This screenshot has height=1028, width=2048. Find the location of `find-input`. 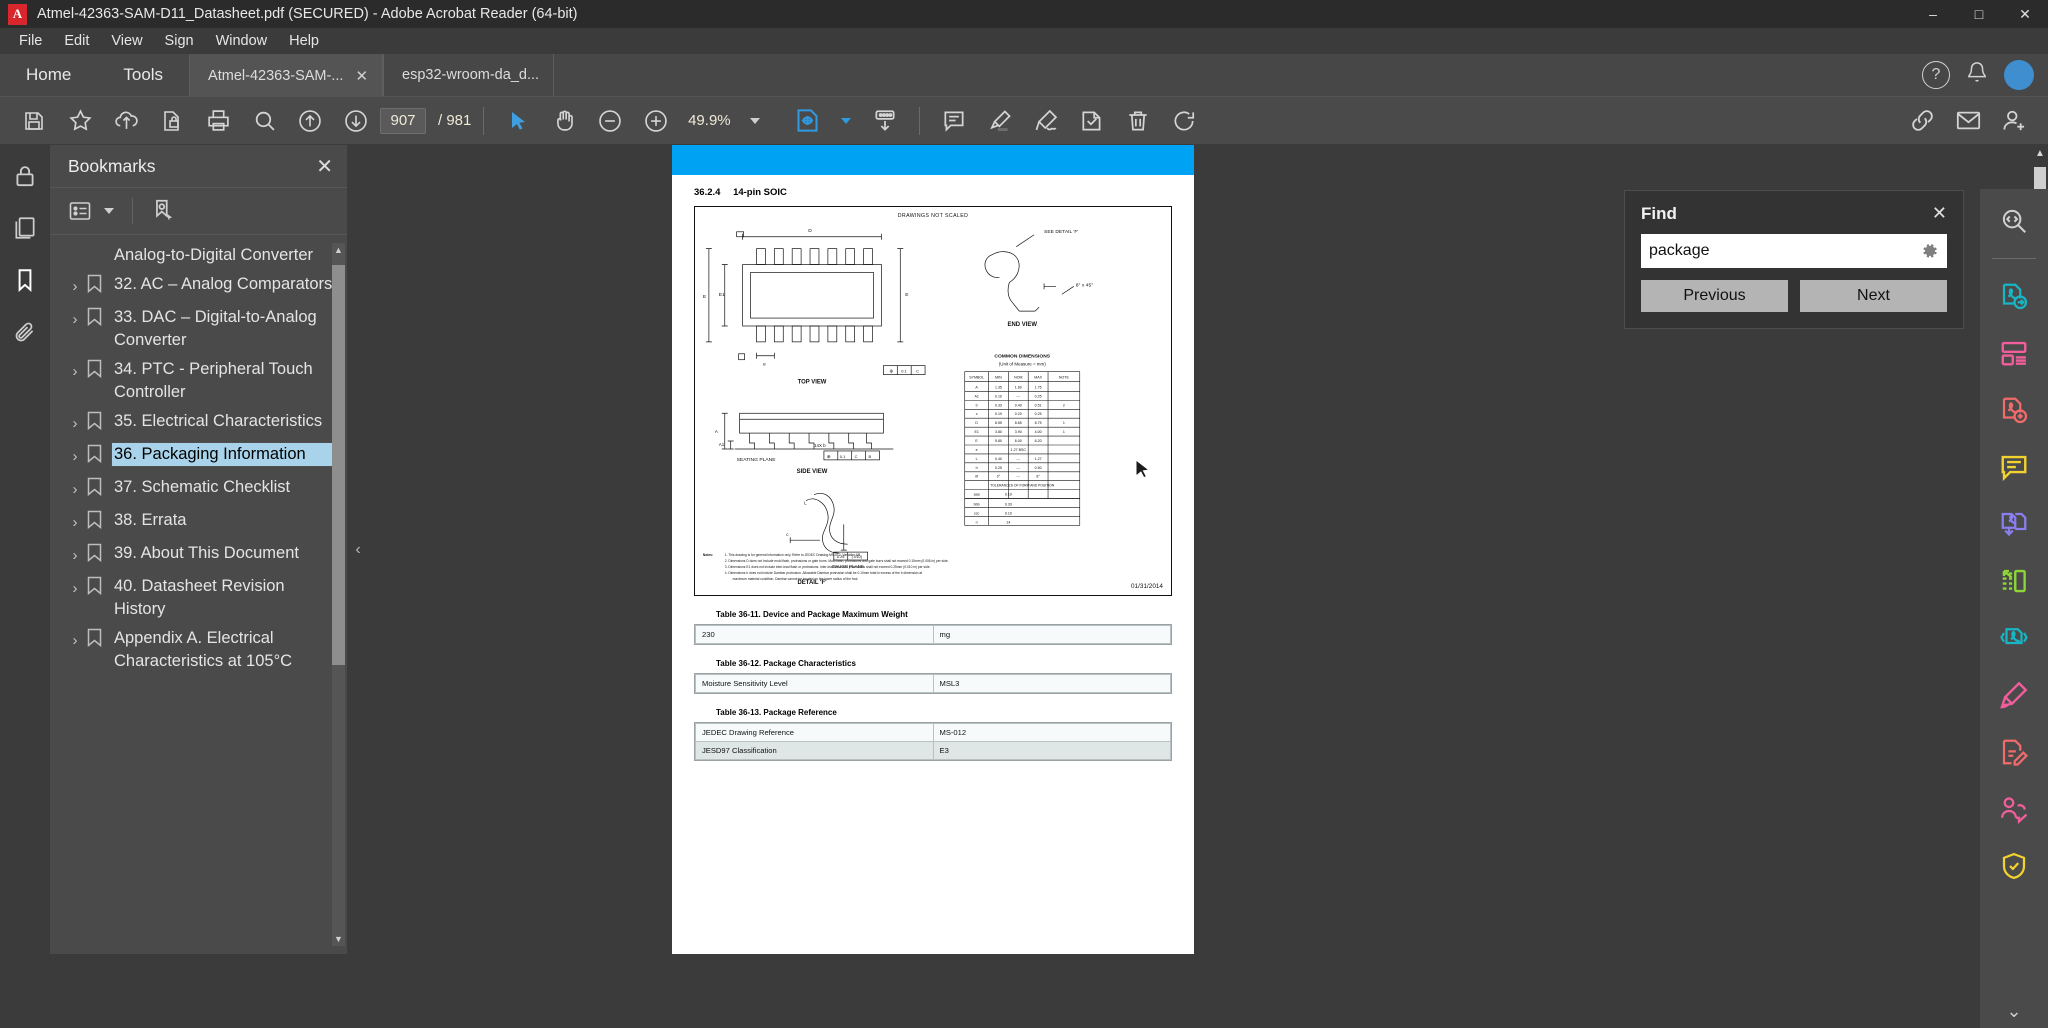

find-input is located at coordinates (1794, 251).